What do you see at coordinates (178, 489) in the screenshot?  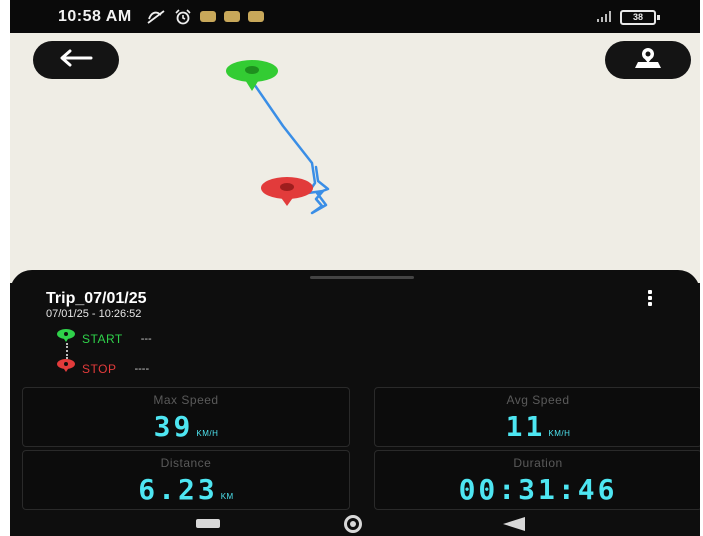 I see `distance-value: 6.23` at bounding box center [178, 489].